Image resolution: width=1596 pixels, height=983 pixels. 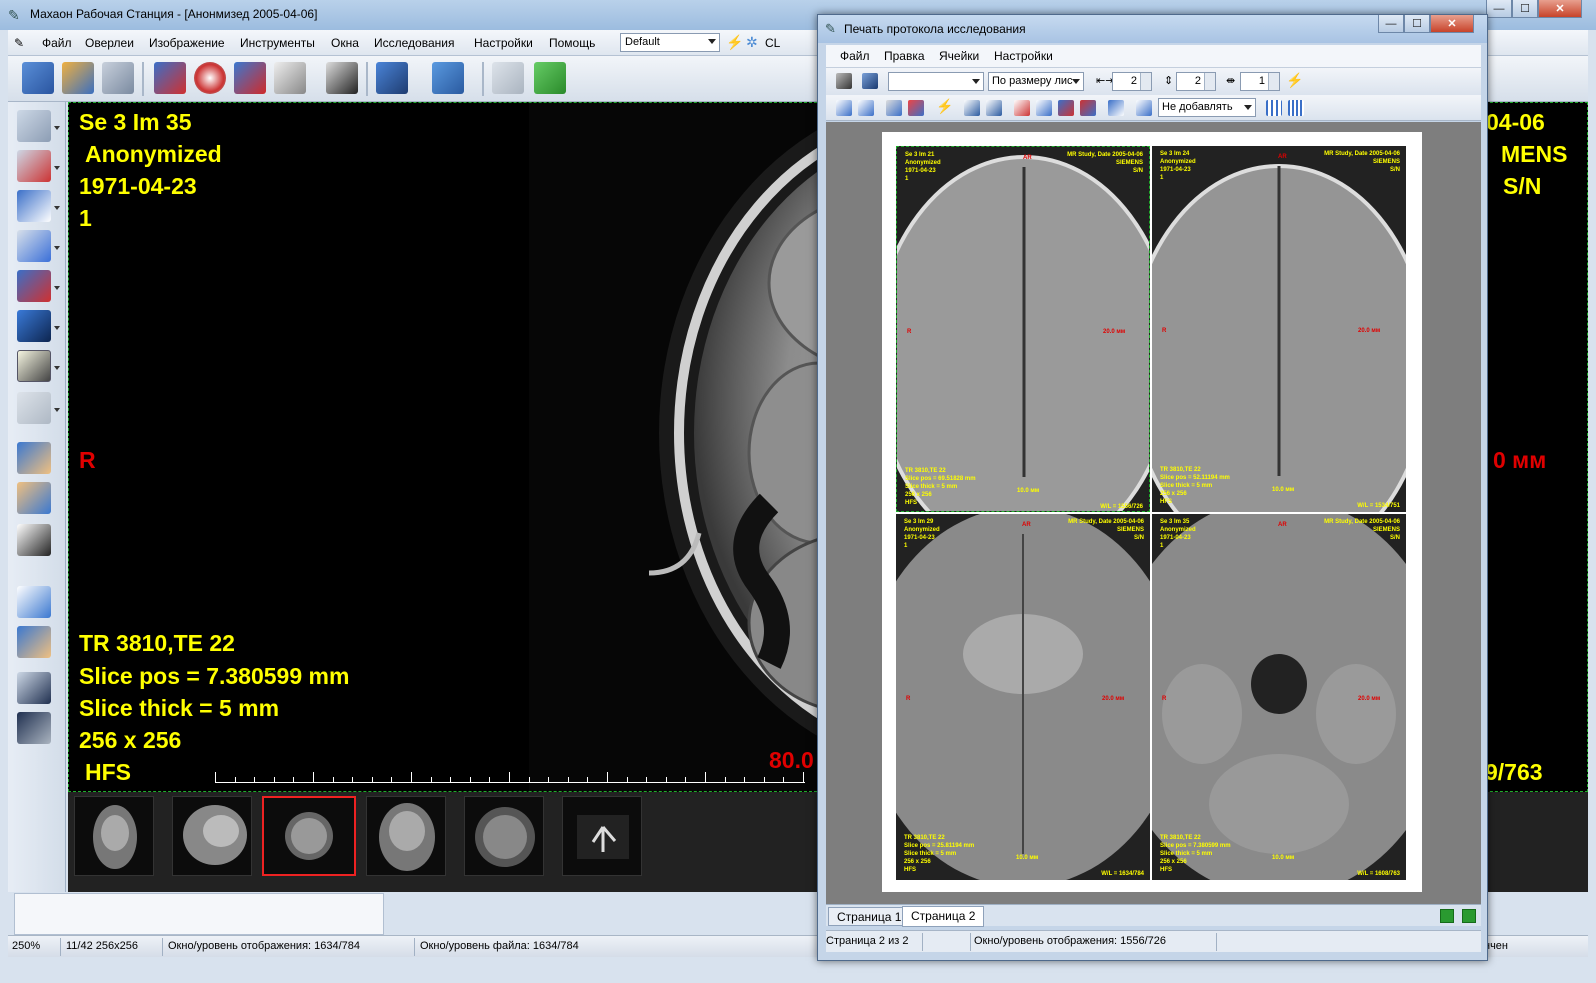 What do you see at coordinates (994, 108) in the screenshot?
I see `cell-bottom-icon` at bounding box center [994, 108].